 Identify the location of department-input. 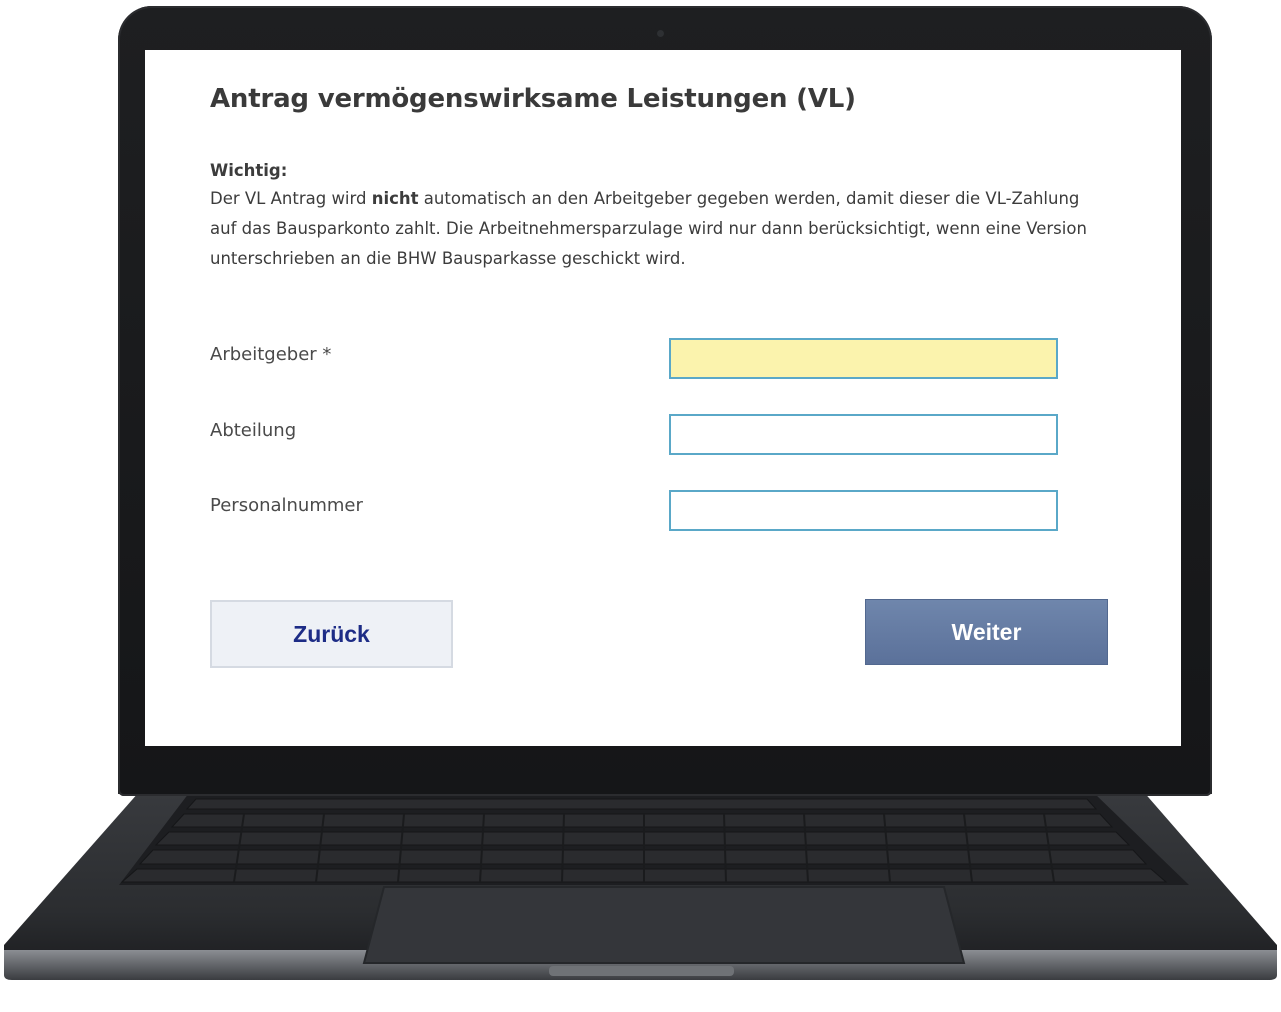
(863, 434).